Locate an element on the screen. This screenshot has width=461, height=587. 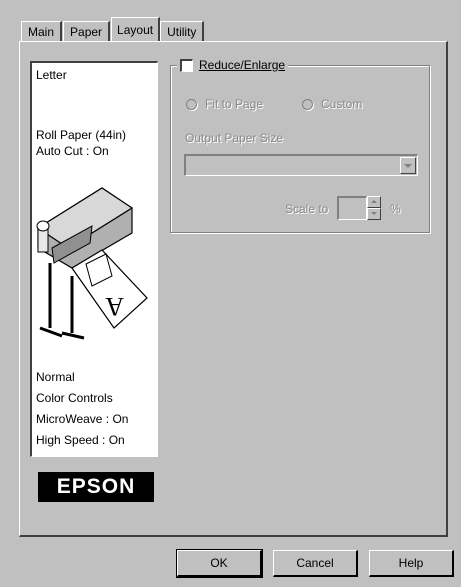
tab-layout: Layout is located at coordinates (136, 29).